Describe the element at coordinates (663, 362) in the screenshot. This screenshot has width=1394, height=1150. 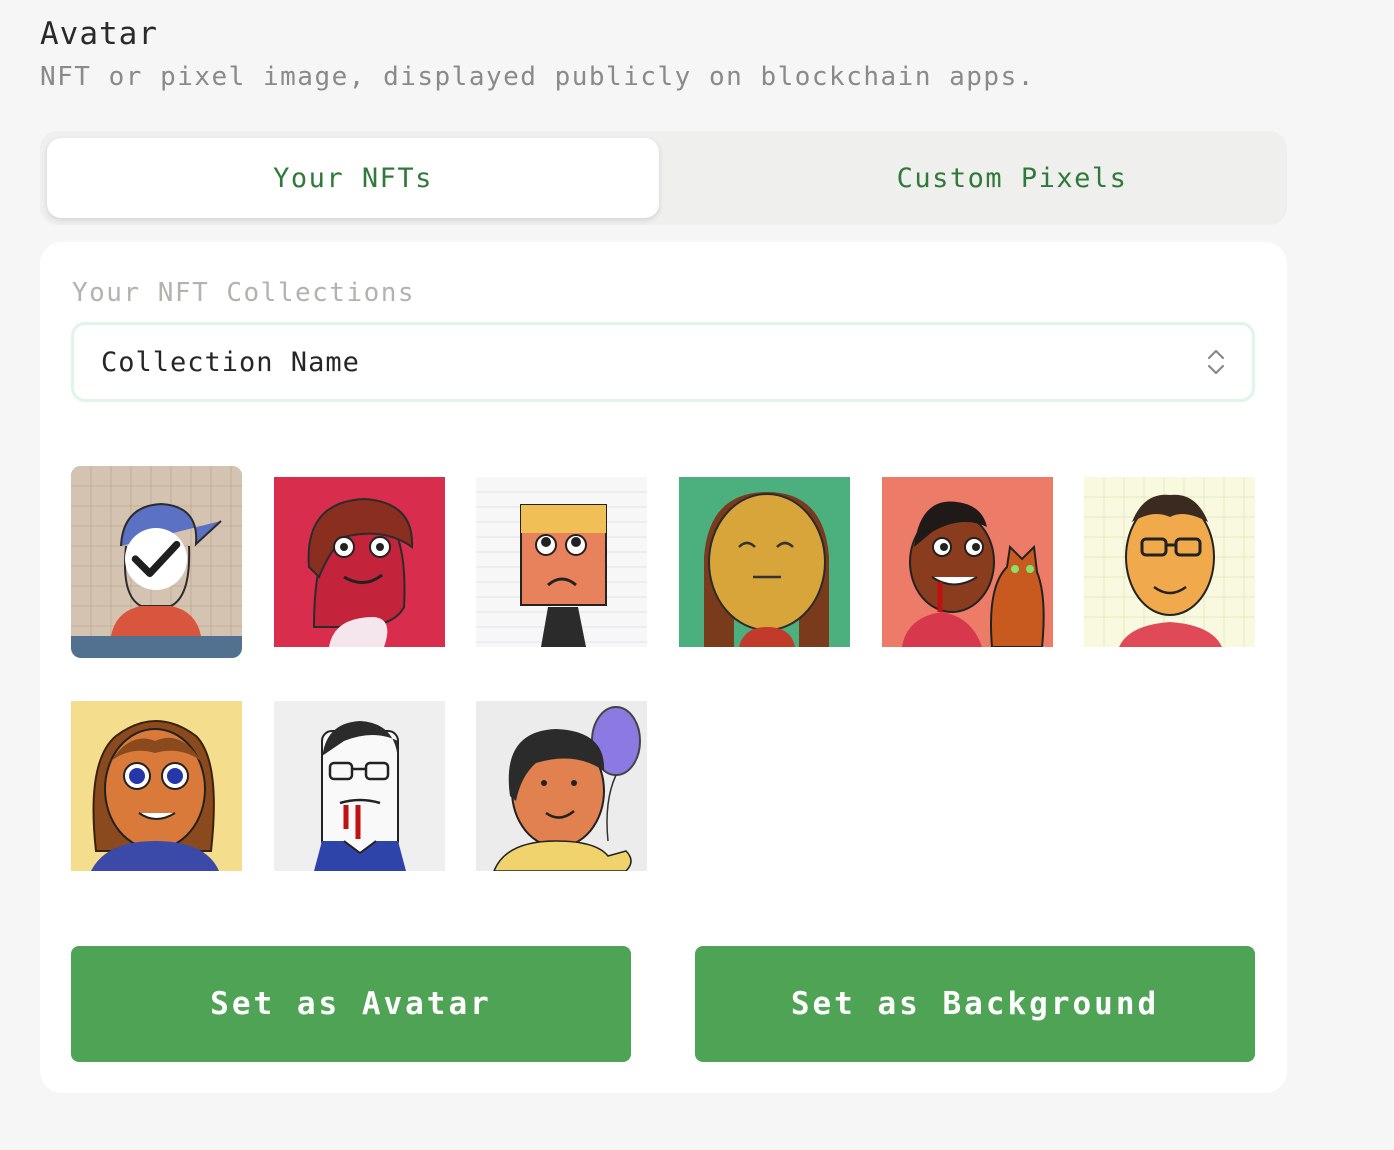
I see `collection-select: Collection Name` at that location.